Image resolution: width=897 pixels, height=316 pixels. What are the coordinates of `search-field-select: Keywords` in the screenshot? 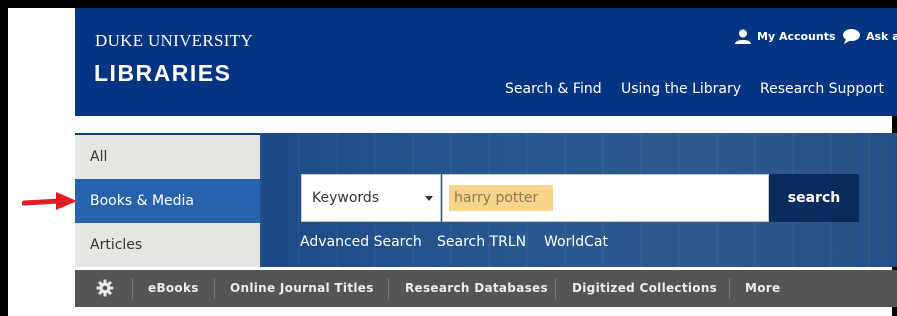 It's located at (371, 198).